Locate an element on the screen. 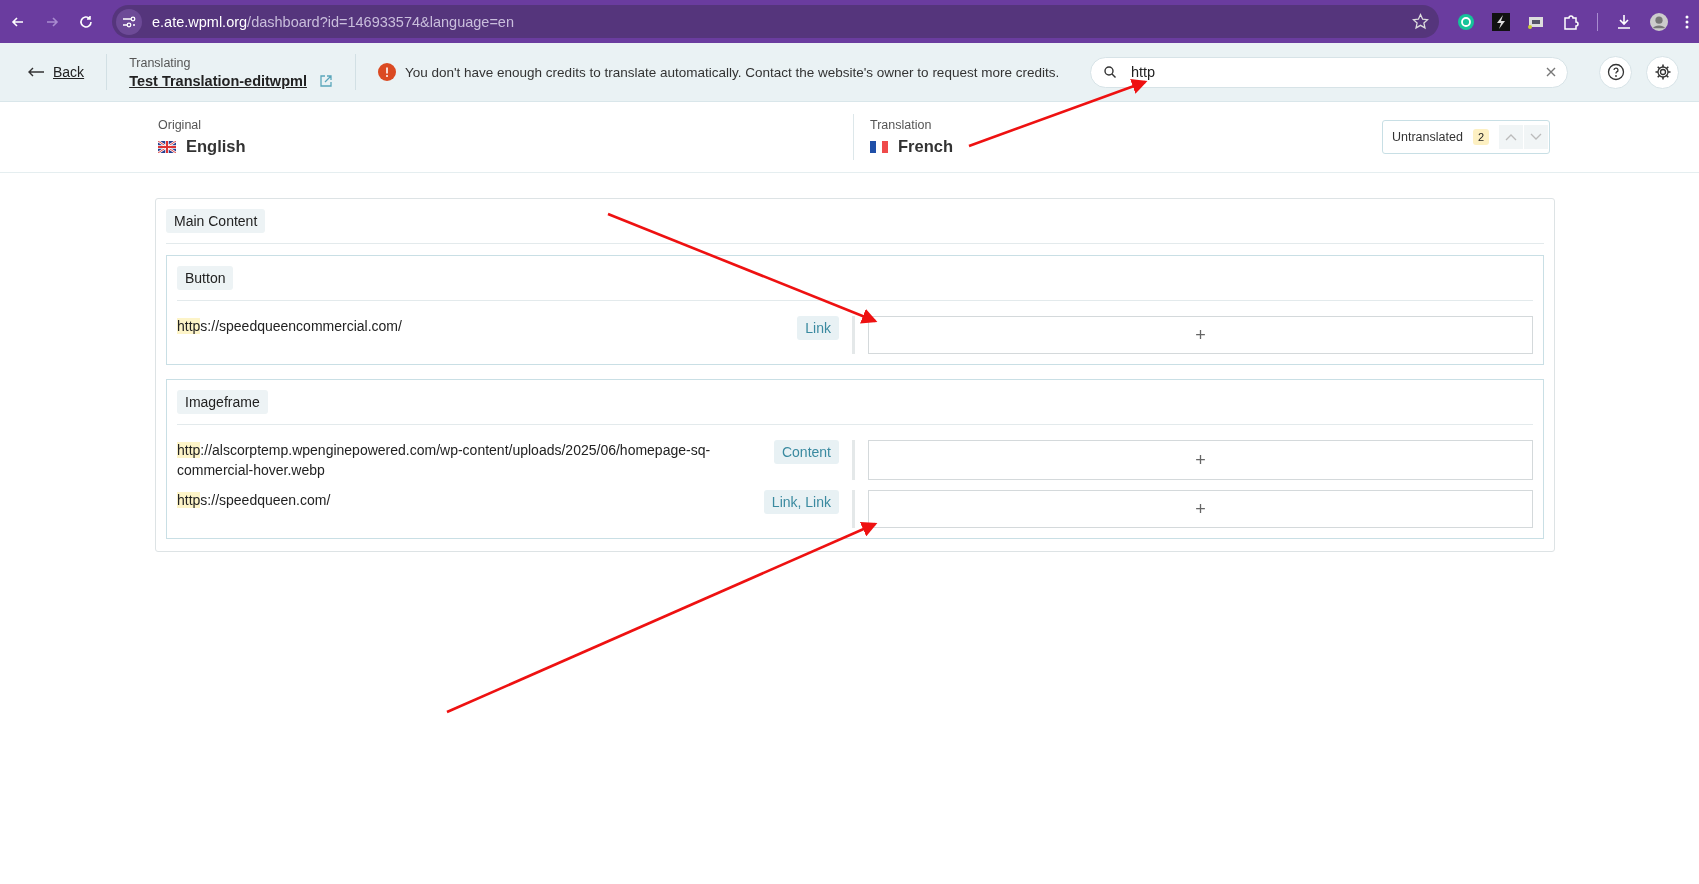 This screenshot has width=1699, height=884. uk-flag-icon is located at coordinates (167, 146).